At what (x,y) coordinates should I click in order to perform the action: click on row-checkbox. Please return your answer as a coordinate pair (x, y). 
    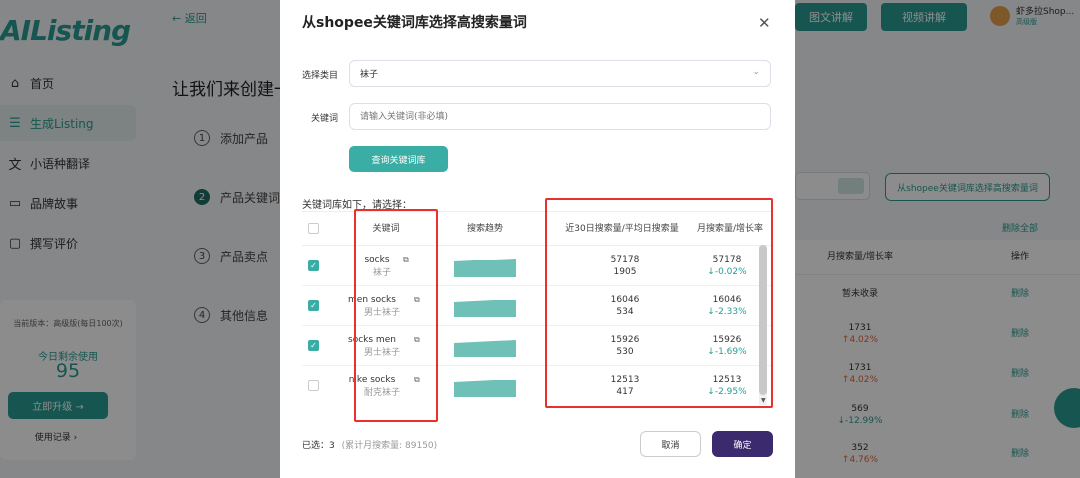
    Looking at the image, I should click on (313, 385).